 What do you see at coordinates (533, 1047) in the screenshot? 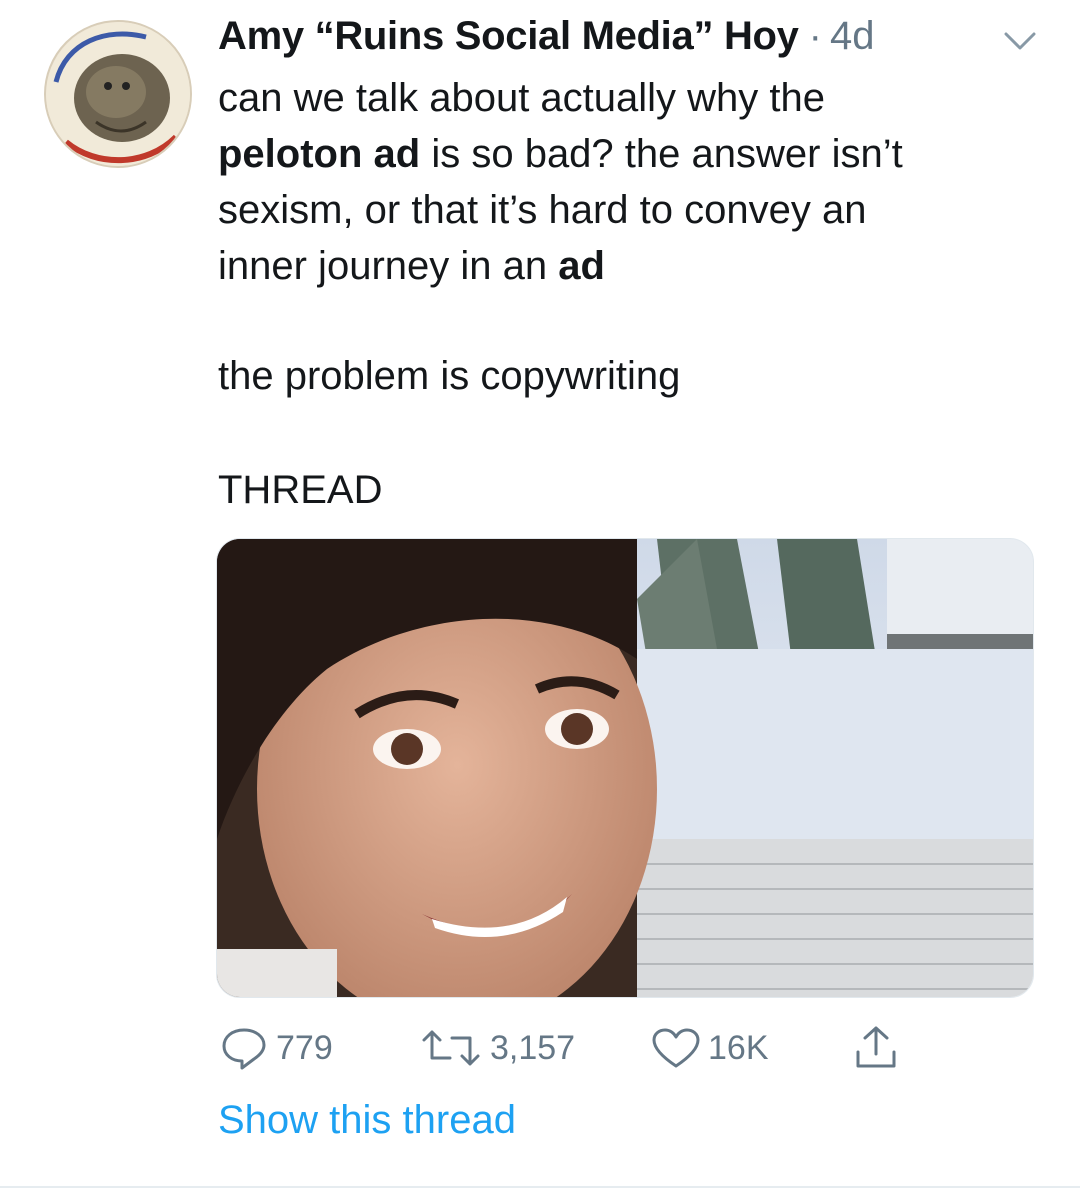
I see `retweet-count: 3,157` at bounding box center [533, 1047].